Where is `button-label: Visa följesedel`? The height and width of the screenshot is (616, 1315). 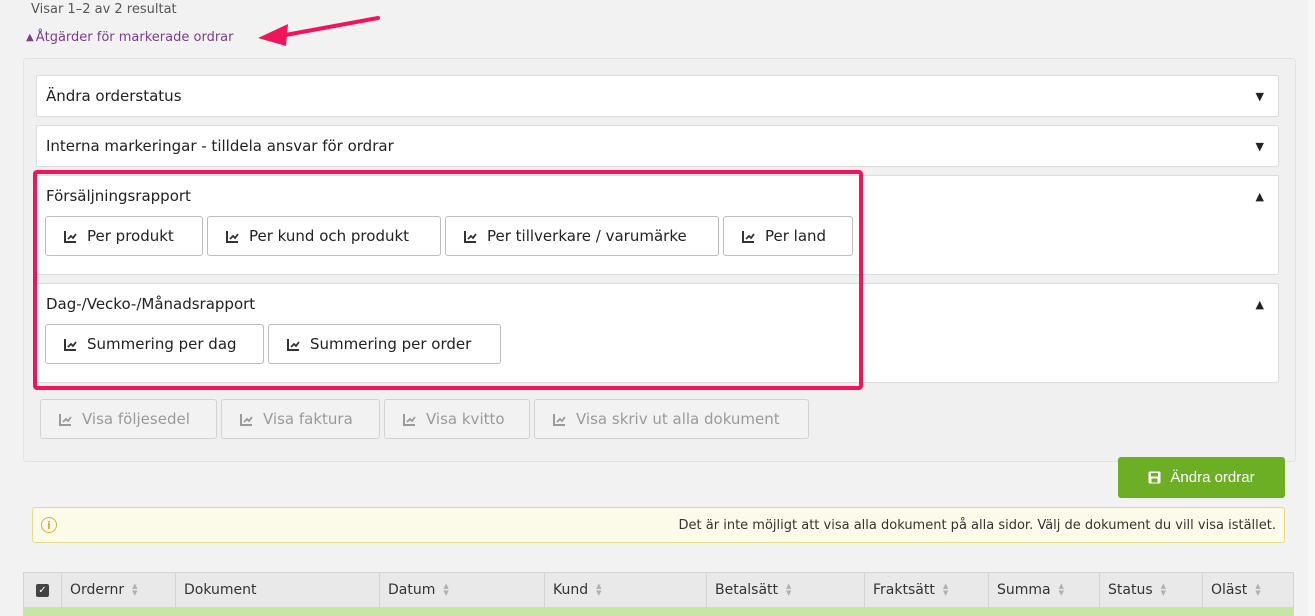 button-label: Visa följesedel is located at coordinates (136, 419).